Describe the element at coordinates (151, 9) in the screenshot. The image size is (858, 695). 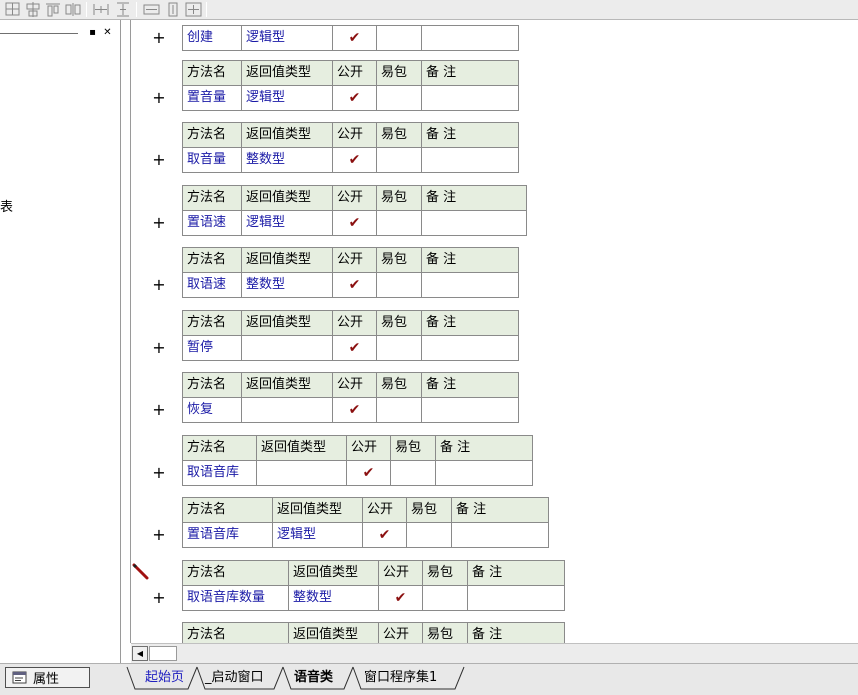
I see `same-width-icon` at that location.